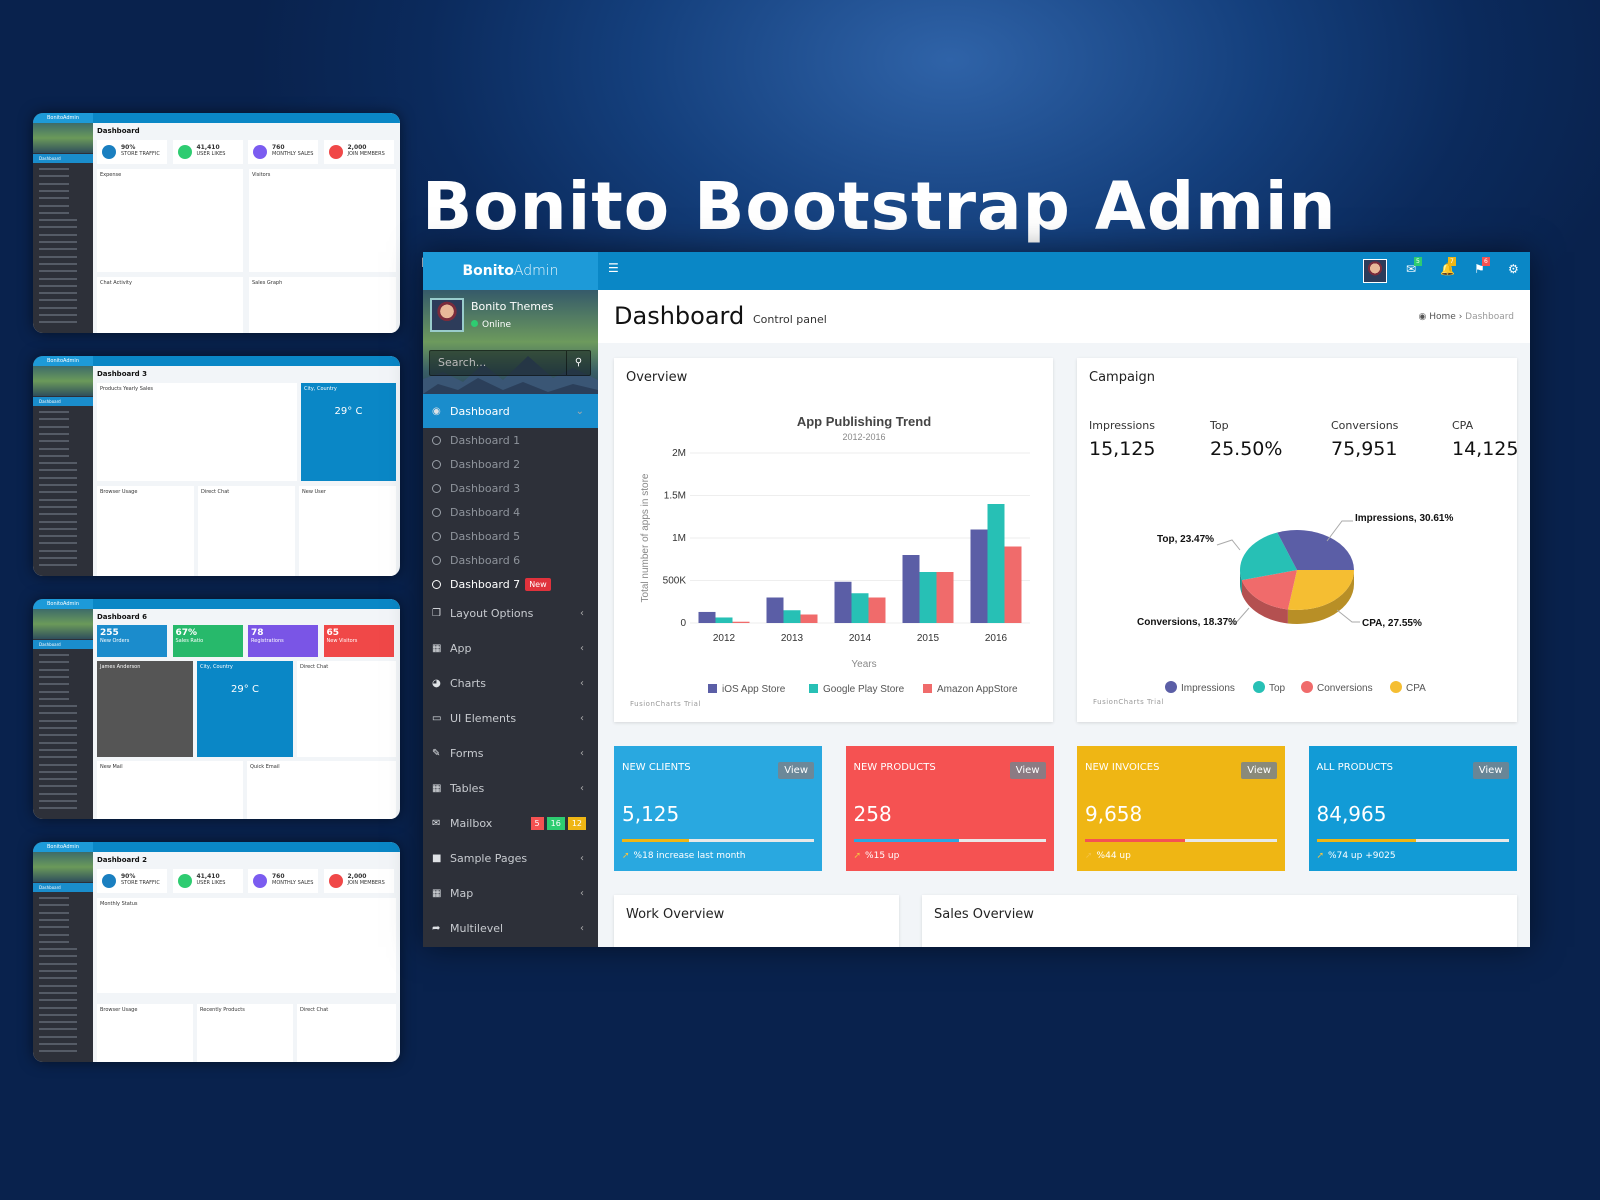  I want to click on sidebar-search: ⚲, so click(510, 363).